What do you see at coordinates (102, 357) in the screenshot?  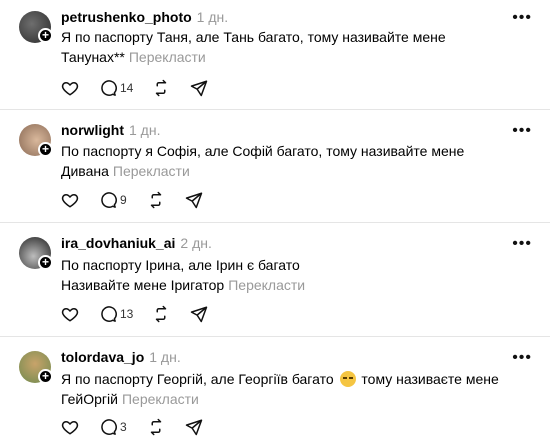 I see `username: tolordava_jo` at bounding box center [102, 357].